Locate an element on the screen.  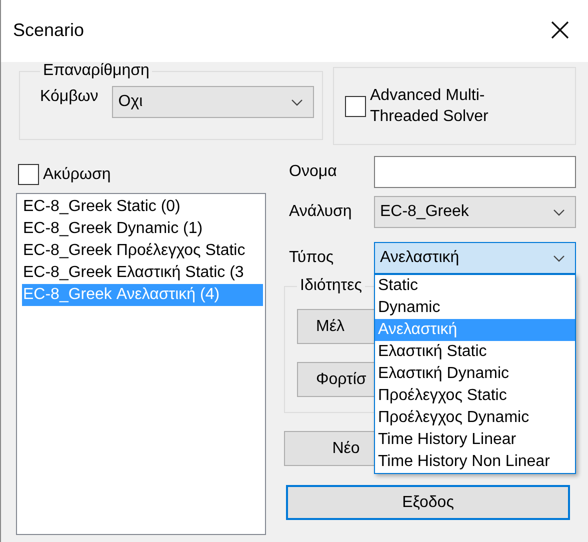
group-title: Επαναρίθμηση is located at coordinates (96, 71).